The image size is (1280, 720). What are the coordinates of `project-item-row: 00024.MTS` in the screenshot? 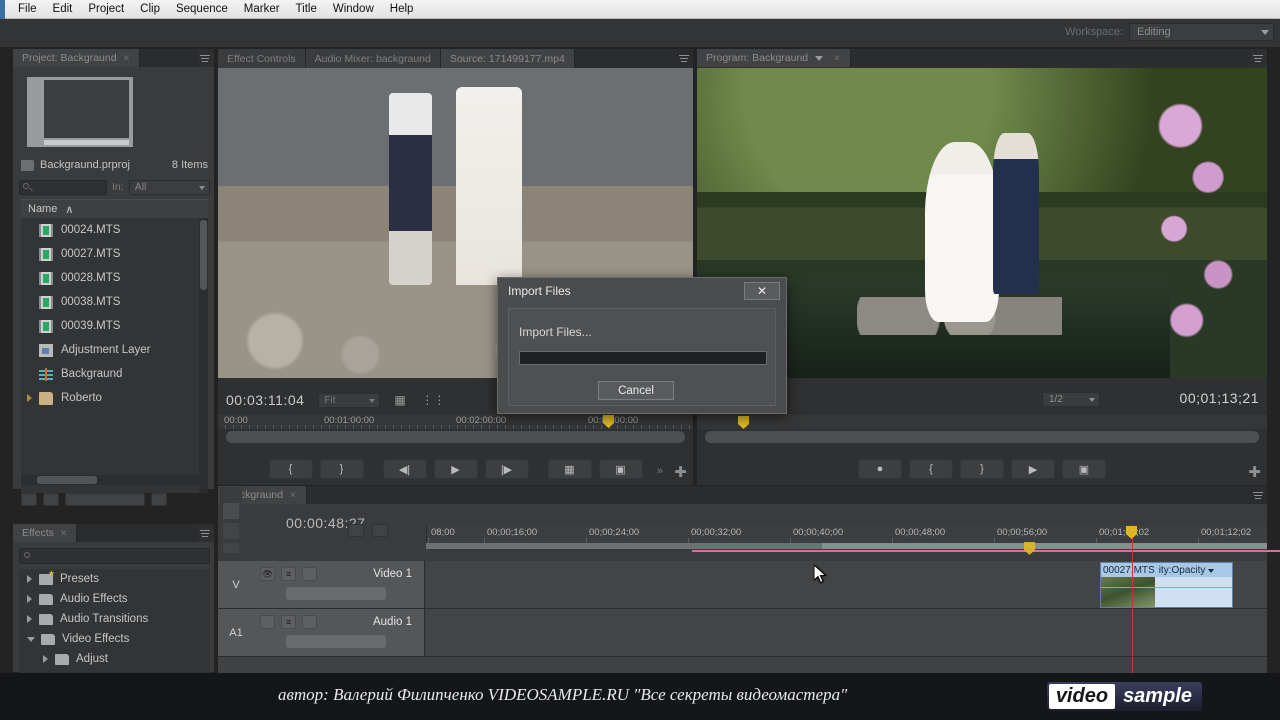 It's located at (114, 230).